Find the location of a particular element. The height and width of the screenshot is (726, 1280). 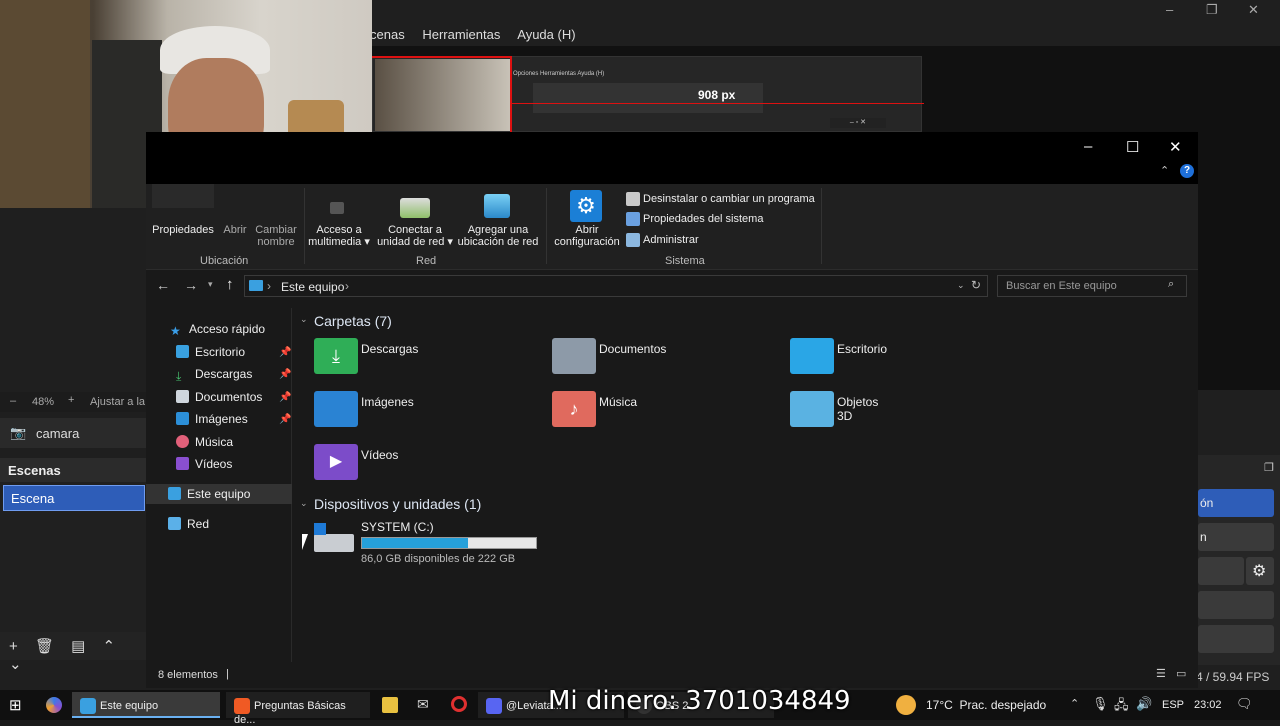

properties-button: Propiedades is located at coordinates (183, 230).